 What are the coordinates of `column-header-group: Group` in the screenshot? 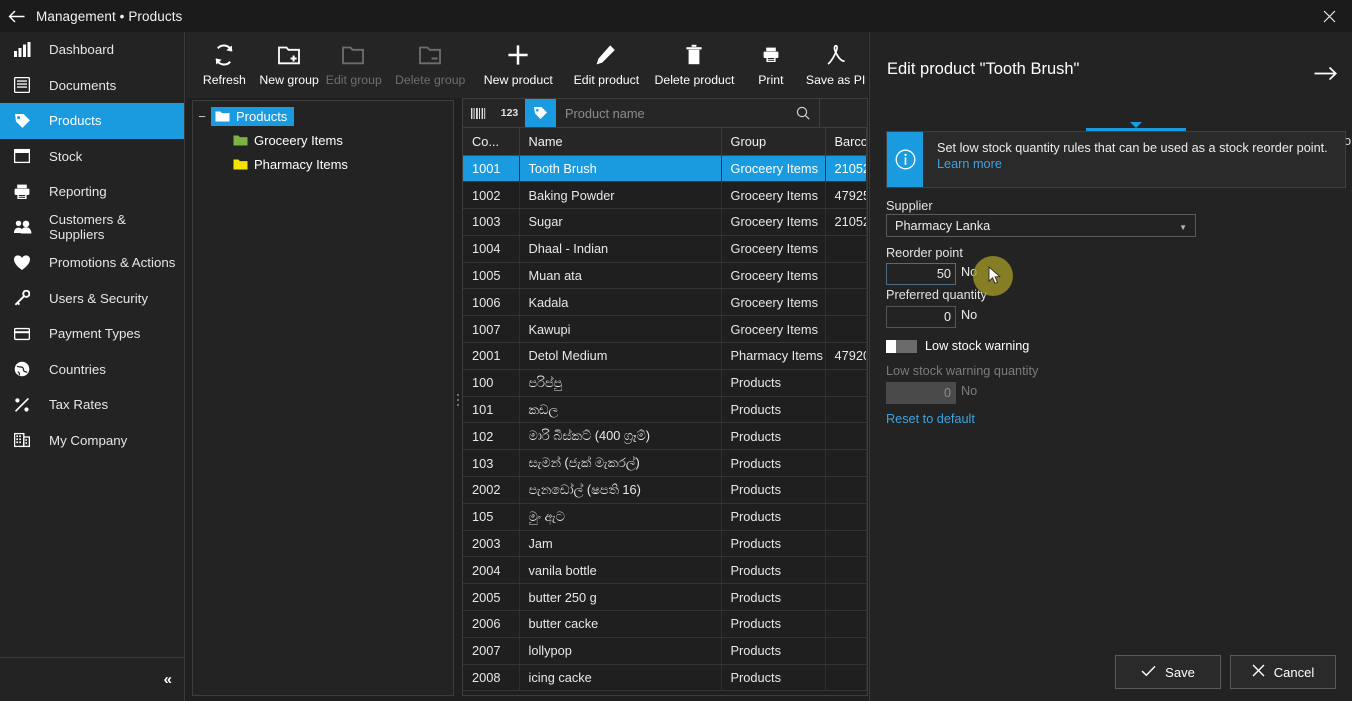 It's located at (773, 142).